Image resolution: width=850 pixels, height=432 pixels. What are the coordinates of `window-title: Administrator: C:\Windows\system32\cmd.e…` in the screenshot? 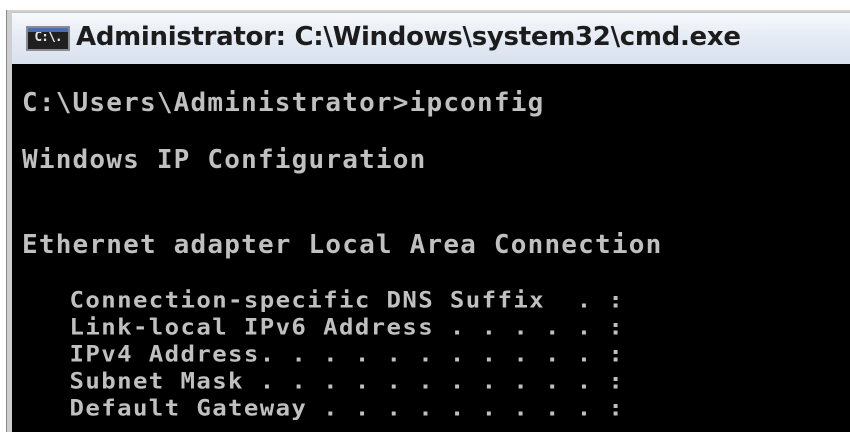 It's located at (408, 37).